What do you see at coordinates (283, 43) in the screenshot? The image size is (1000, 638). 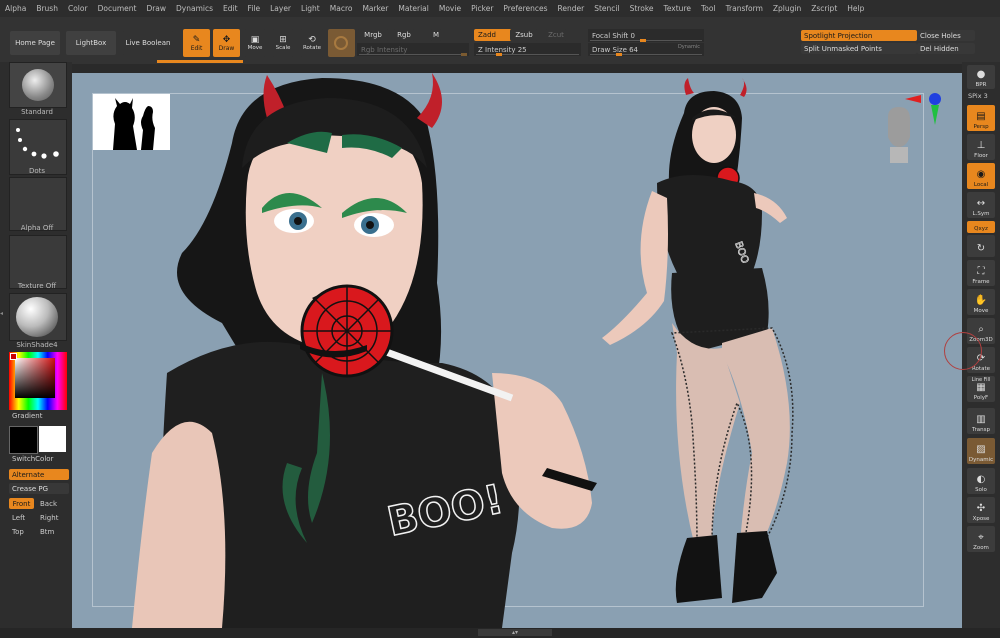 I see `scale-button: ⊞ Scale` at bounding box center [283, 43].